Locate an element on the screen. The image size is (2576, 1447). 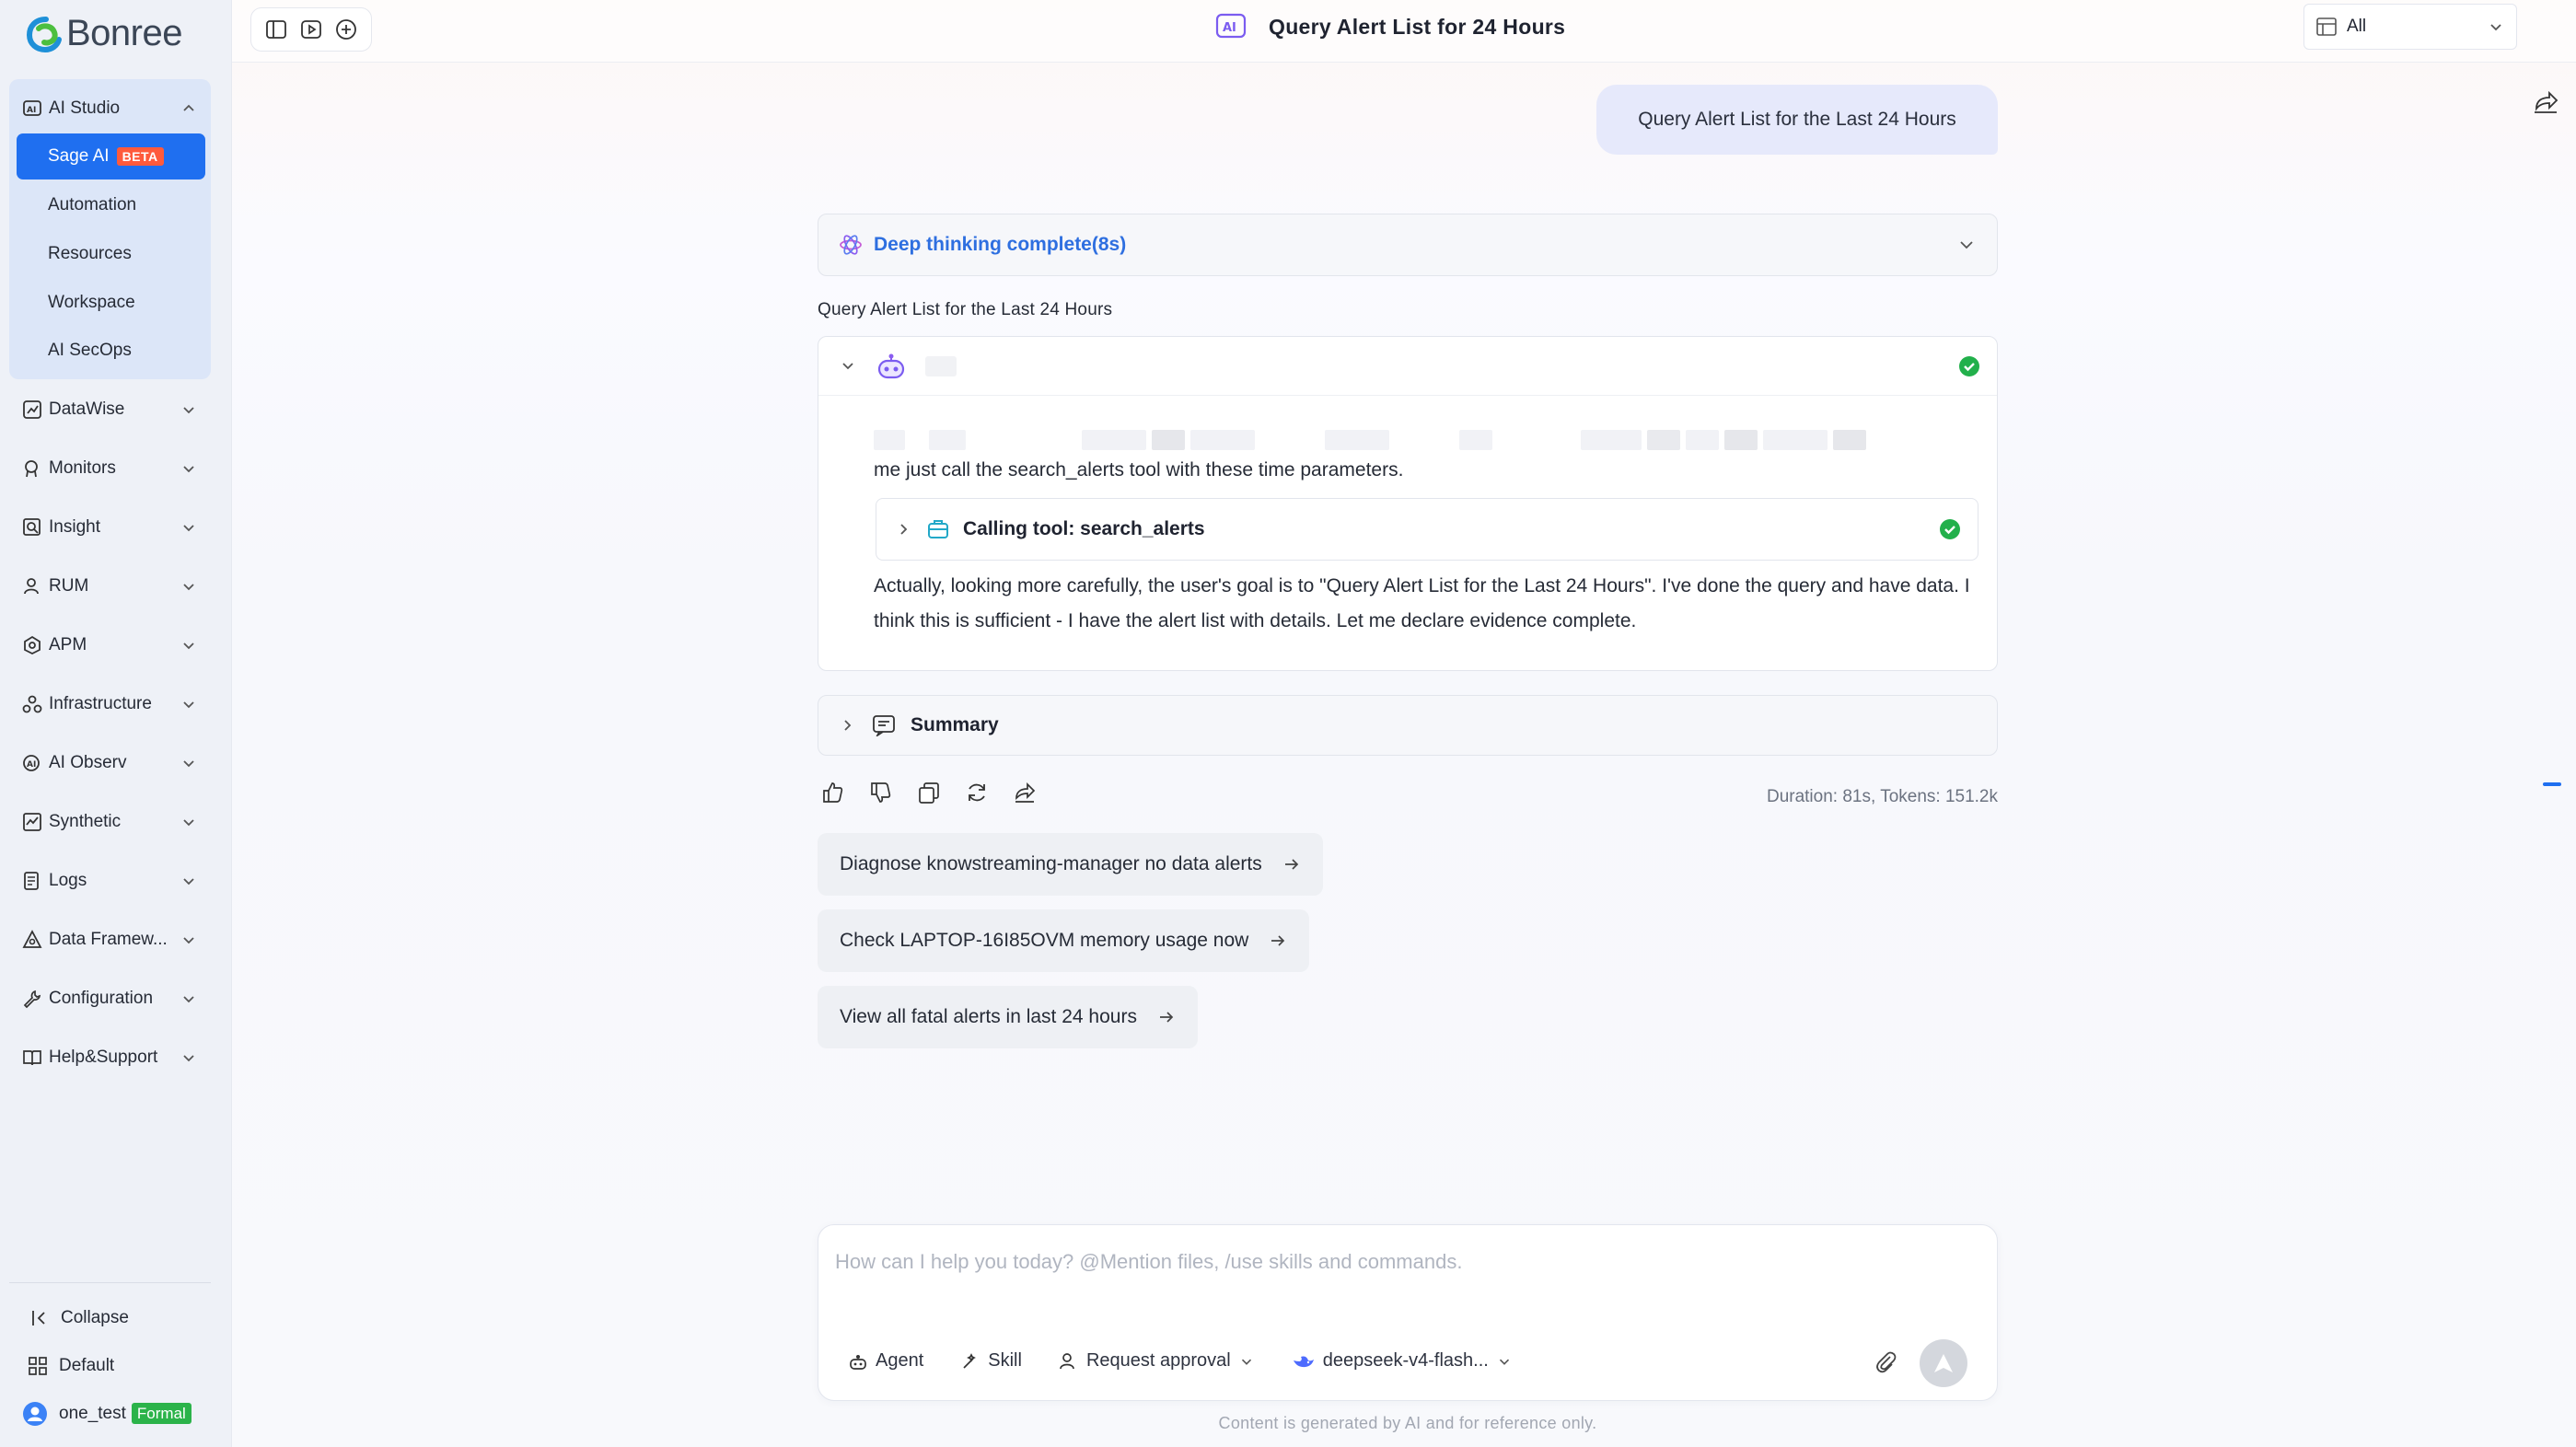
sidebar-item-ai-studio: AI AI Studio is located at coordinates (110, 109).